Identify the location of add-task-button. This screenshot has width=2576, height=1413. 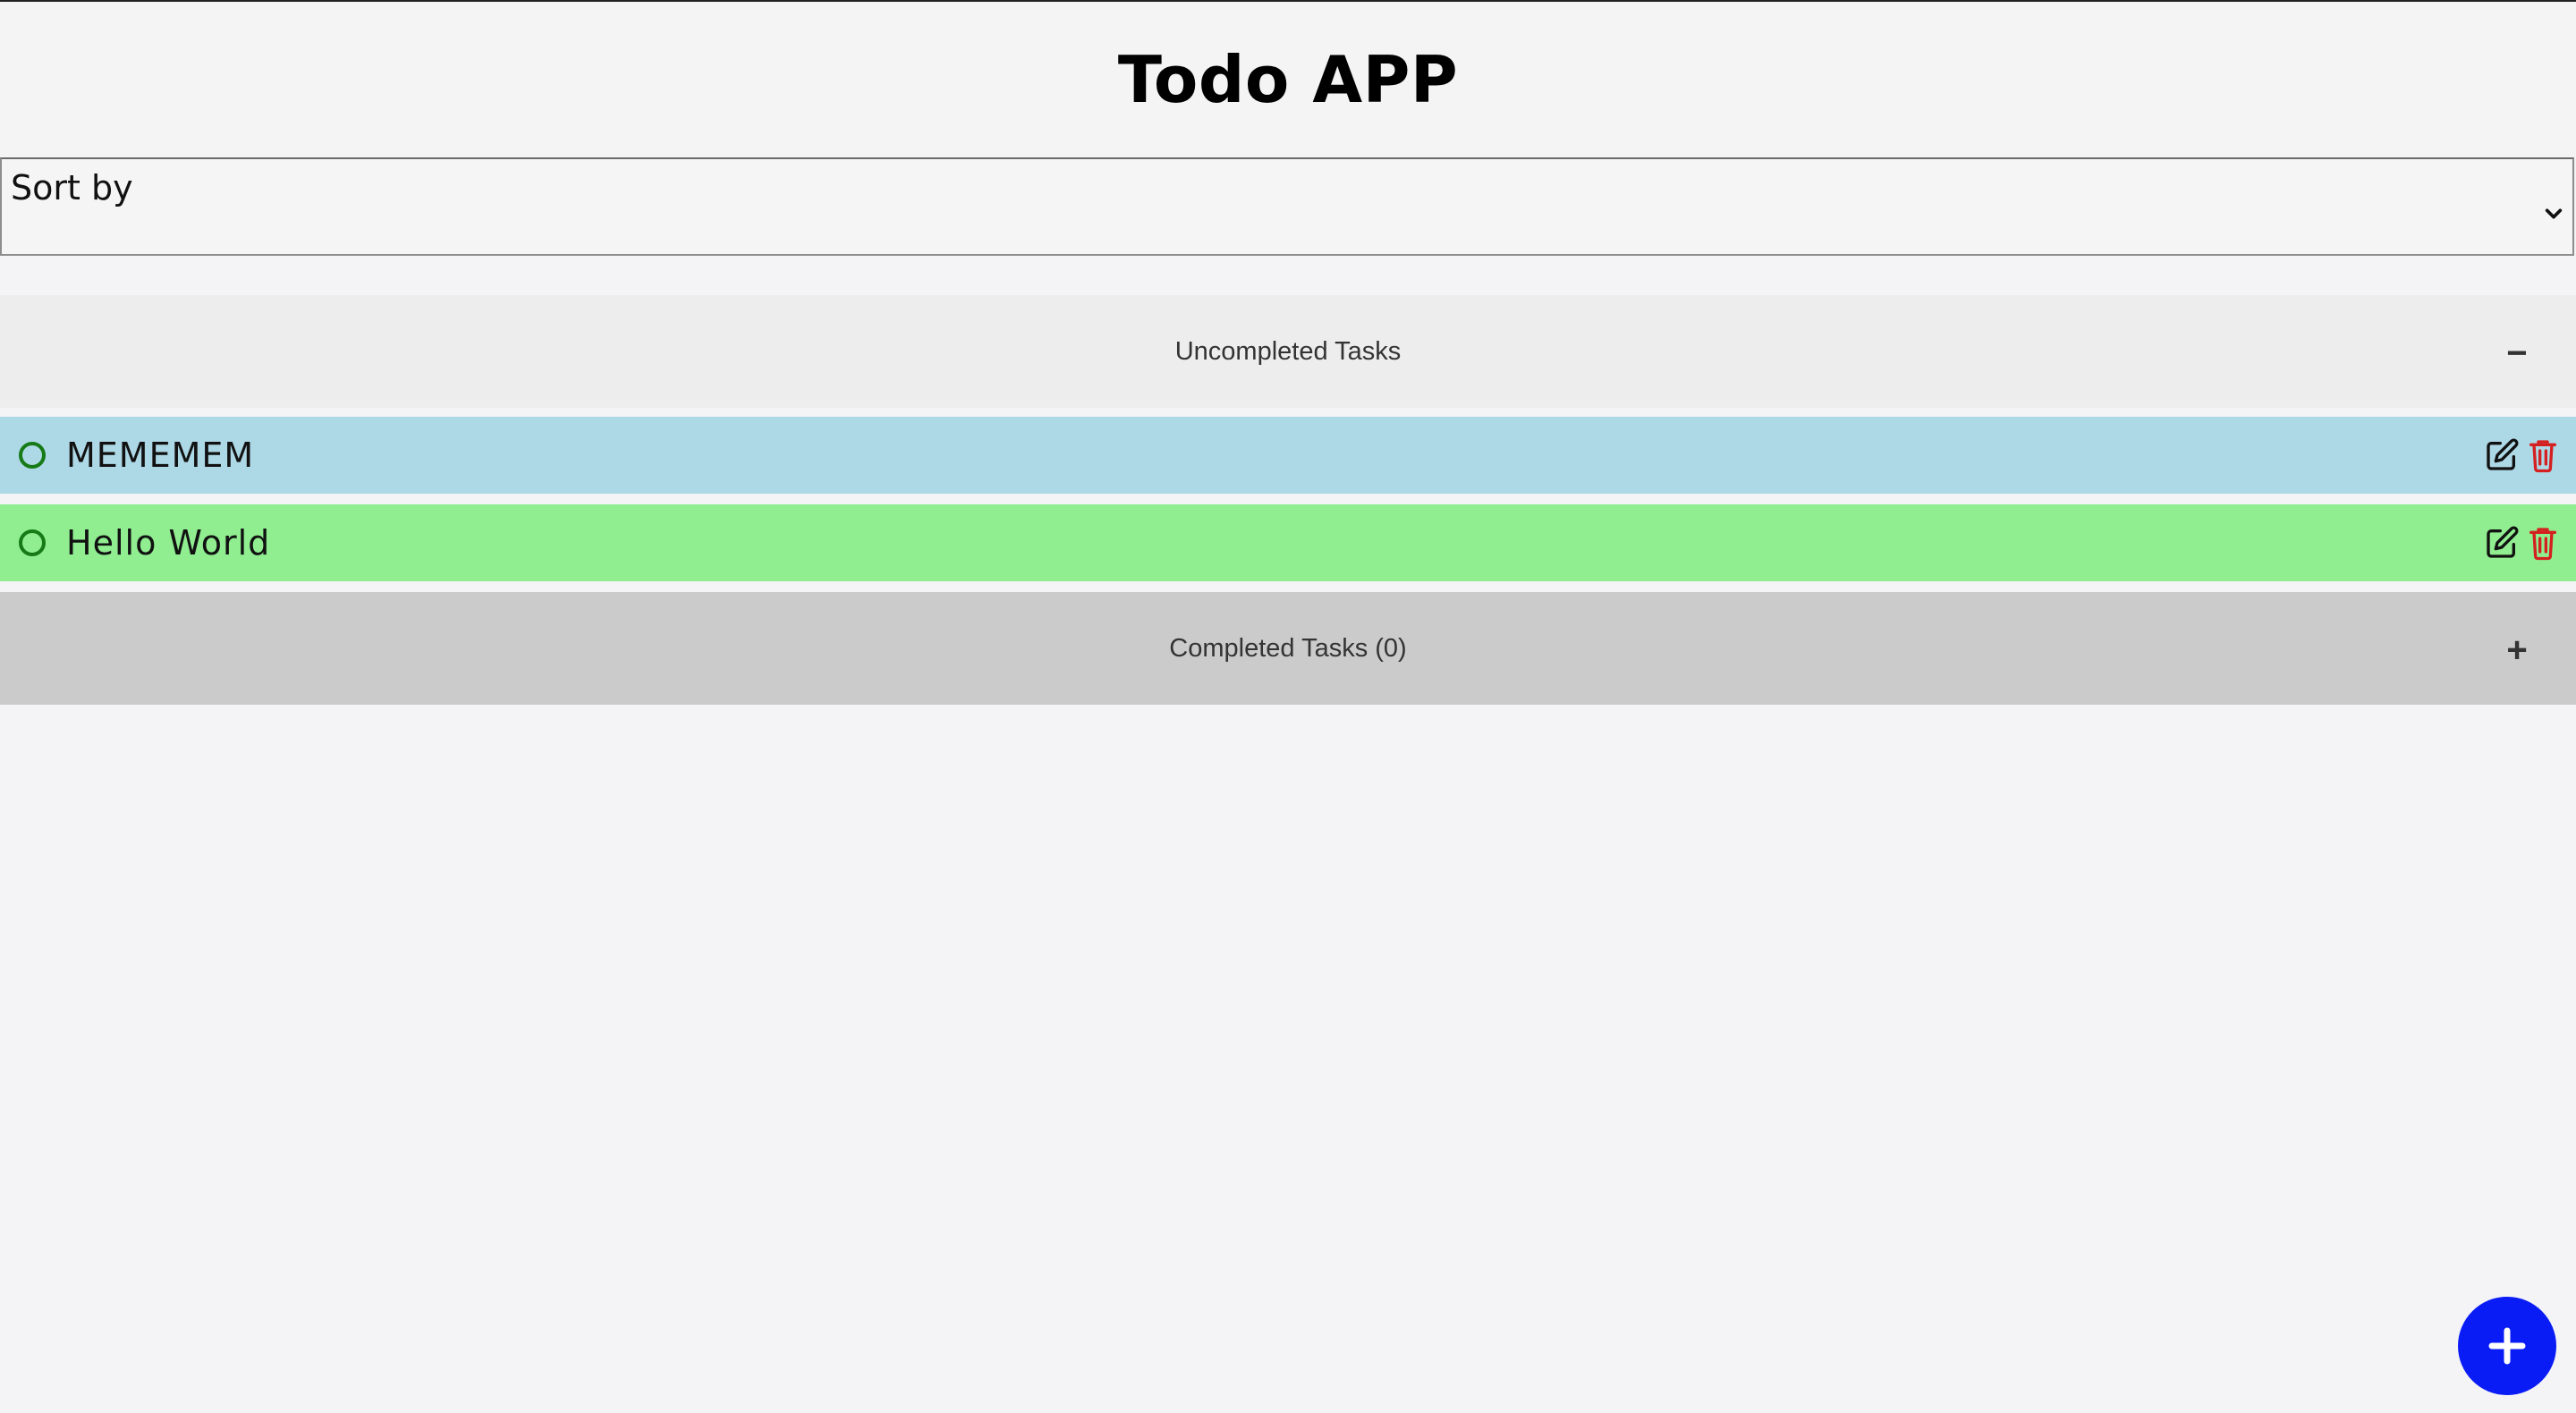
(2507, 1346).